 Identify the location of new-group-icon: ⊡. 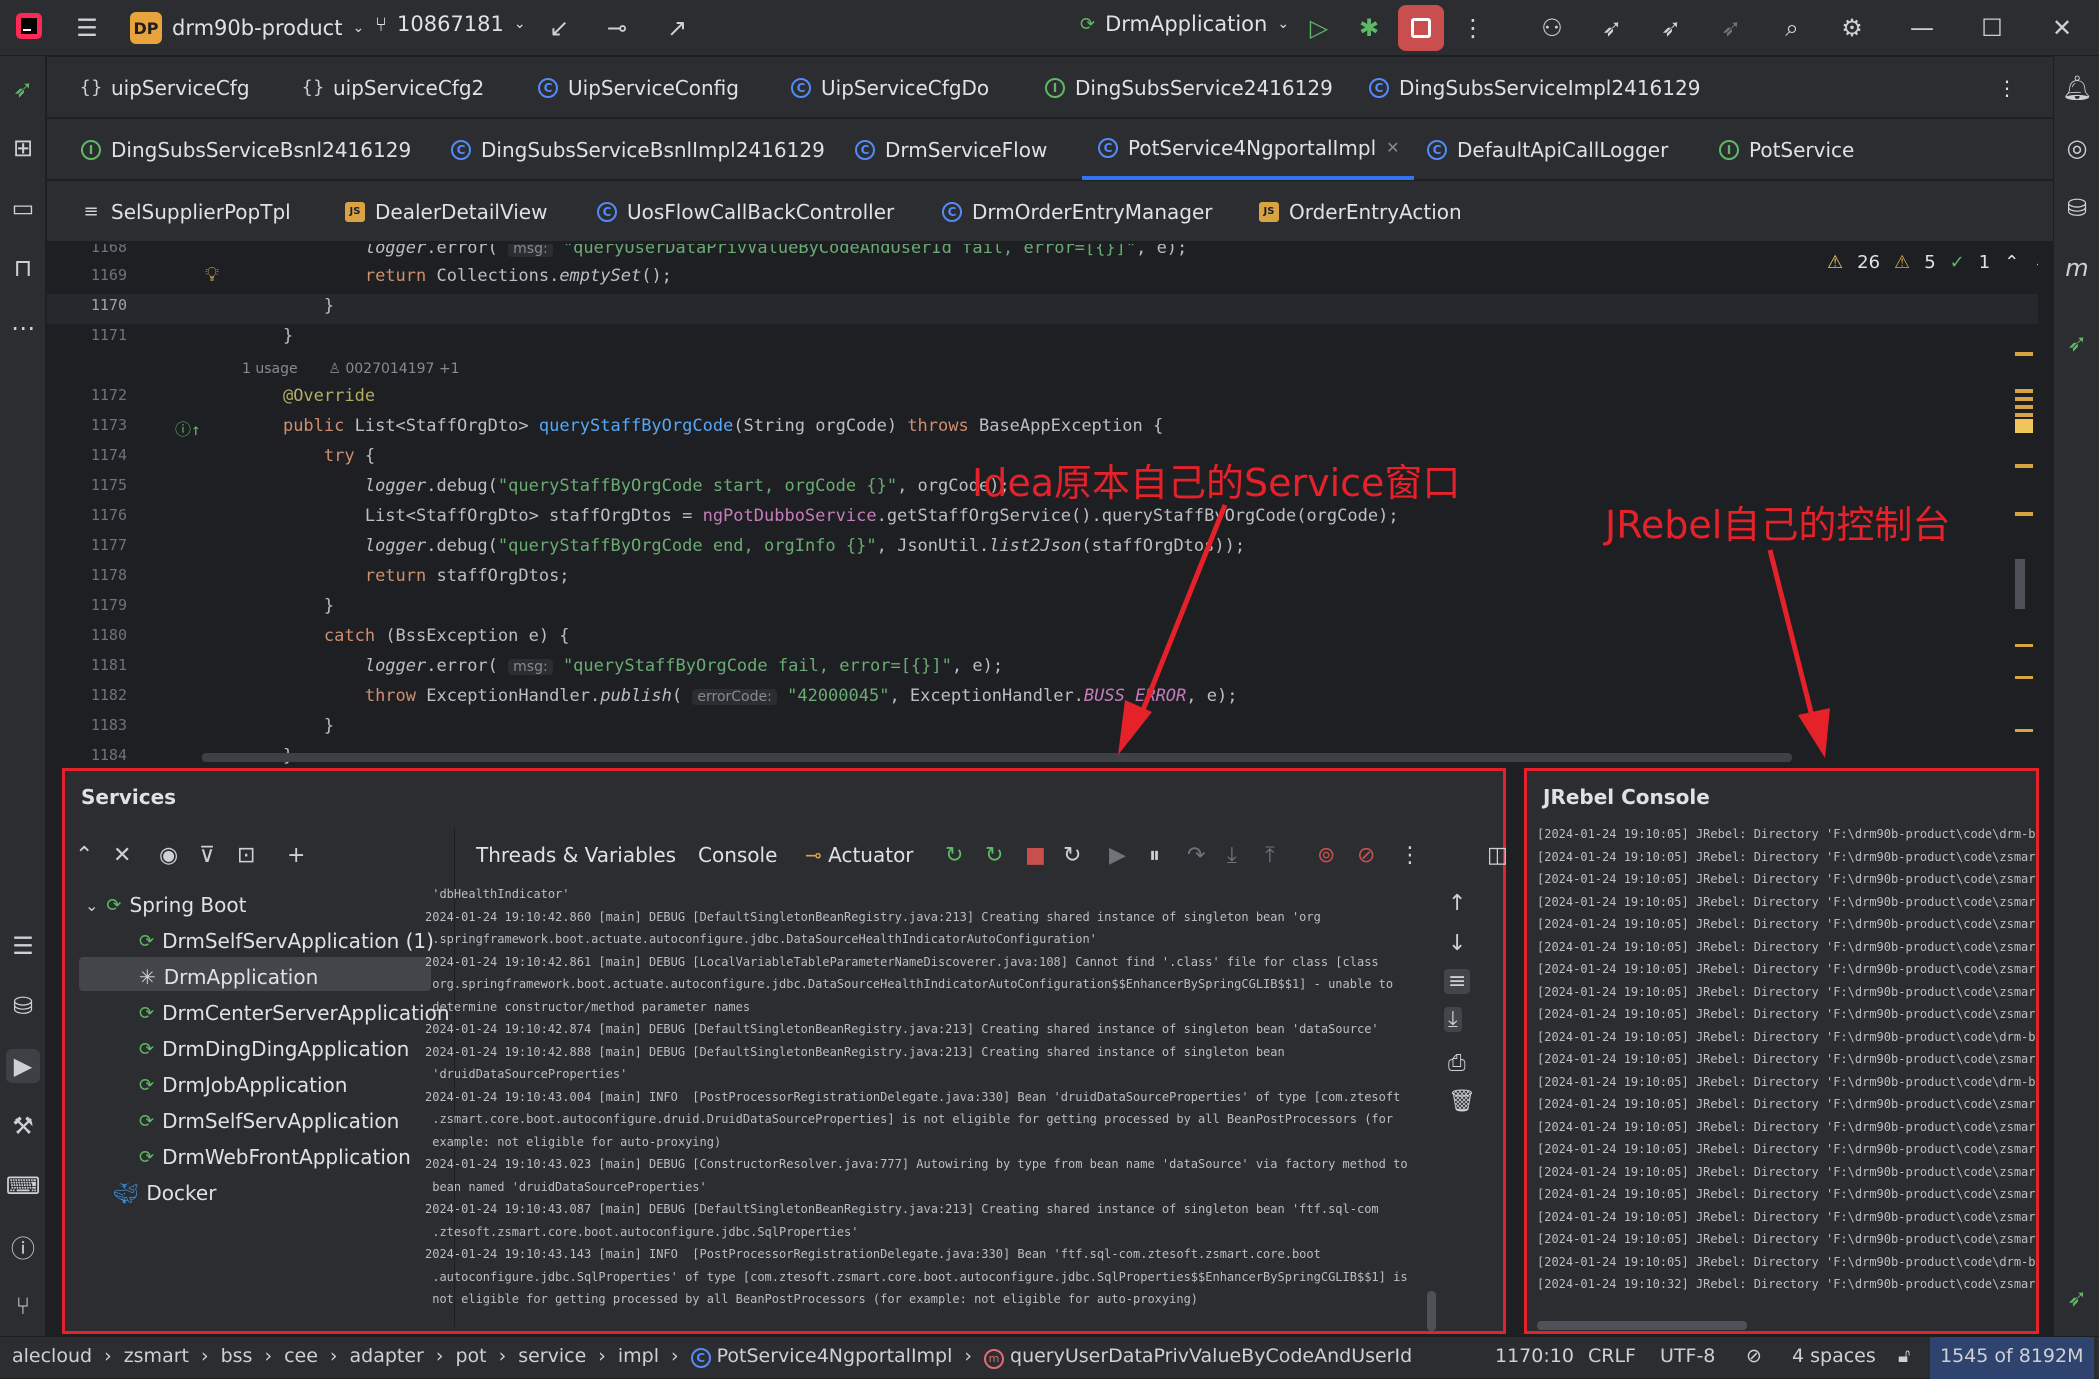
(246, 855).